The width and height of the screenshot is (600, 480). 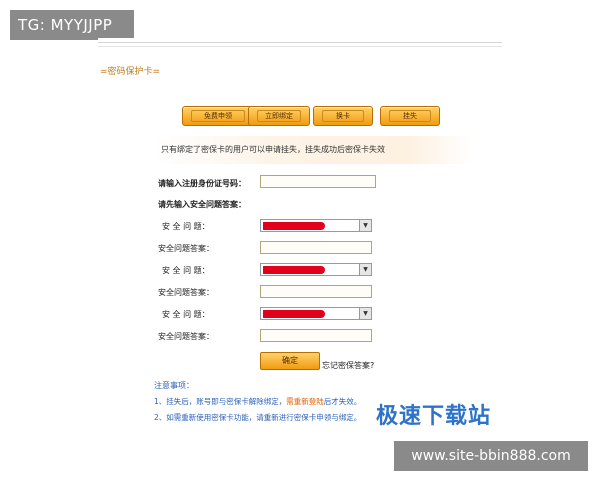 I want to click on answer-label-2: 安全问题答案：, so click(x=186, y=292).